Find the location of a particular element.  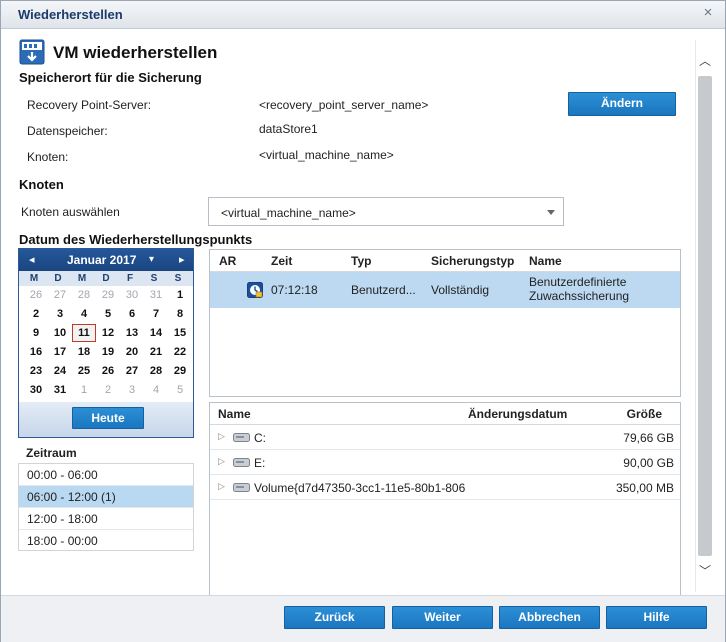

timerange-heading: Zeitraum is located at coordinates (51, 453).